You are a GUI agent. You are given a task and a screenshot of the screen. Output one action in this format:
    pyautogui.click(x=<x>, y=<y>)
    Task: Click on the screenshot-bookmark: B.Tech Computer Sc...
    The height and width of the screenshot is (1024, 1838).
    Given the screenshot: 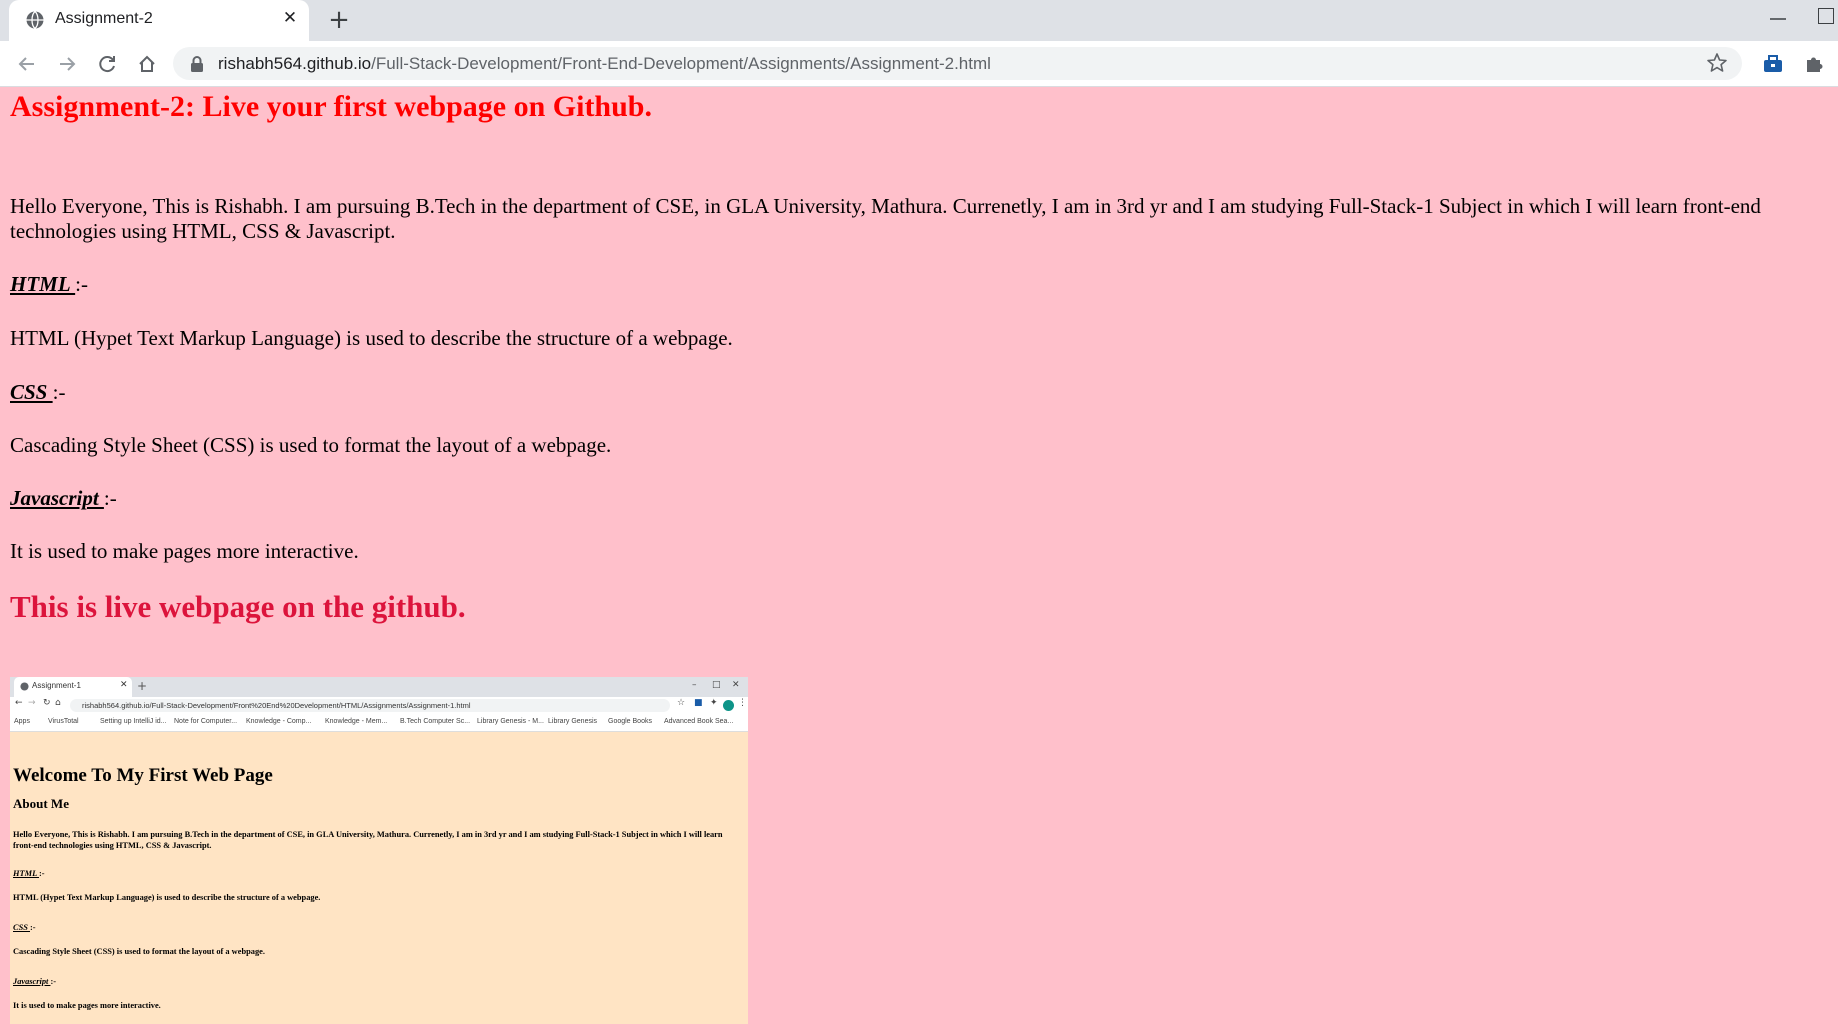 What is the action you would take?
    pyautogui.click(x=435, y=721)
    